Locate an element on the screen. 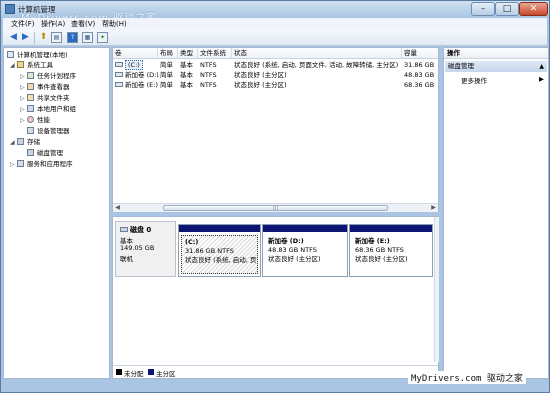  storage-icon is located at coordinates (20, 141).